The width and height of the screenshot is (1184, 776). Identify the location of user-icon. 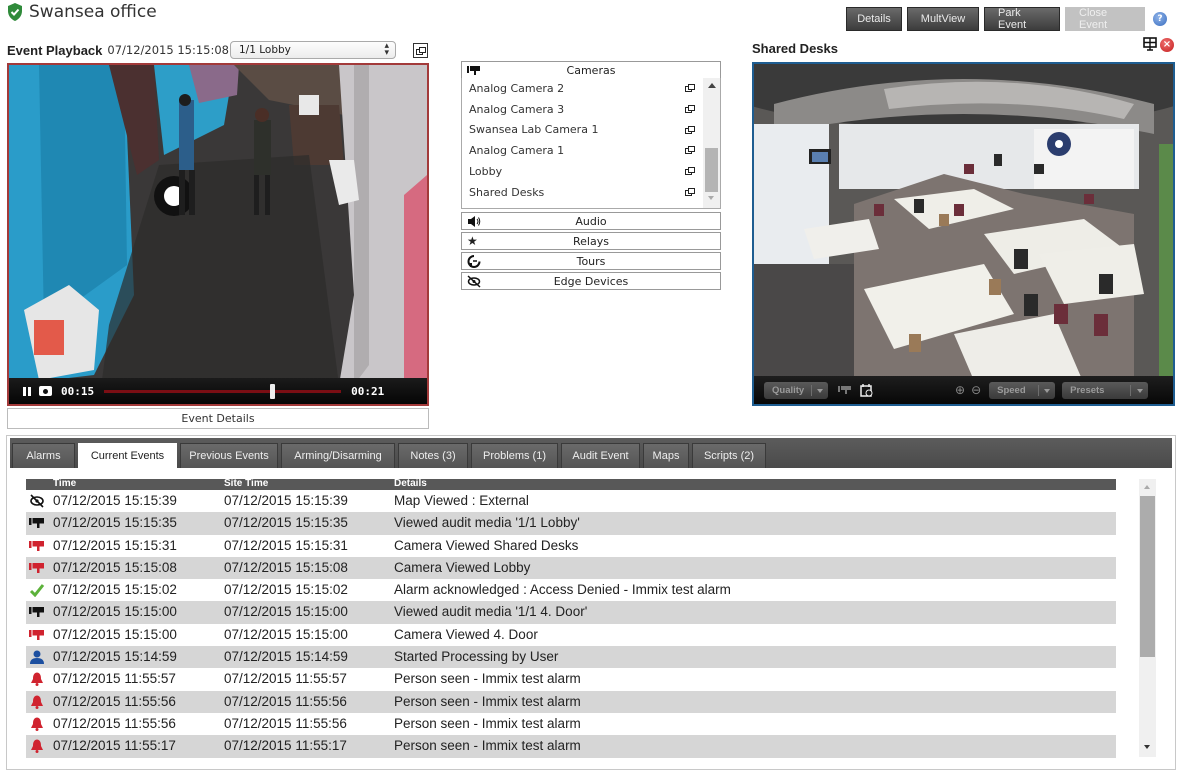
(37, 657).